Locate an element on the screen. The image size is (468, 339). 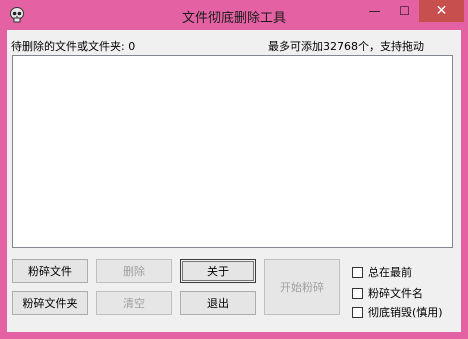
shred-filename-label: 粉碎文件名 is located at coordinates (395, 293).